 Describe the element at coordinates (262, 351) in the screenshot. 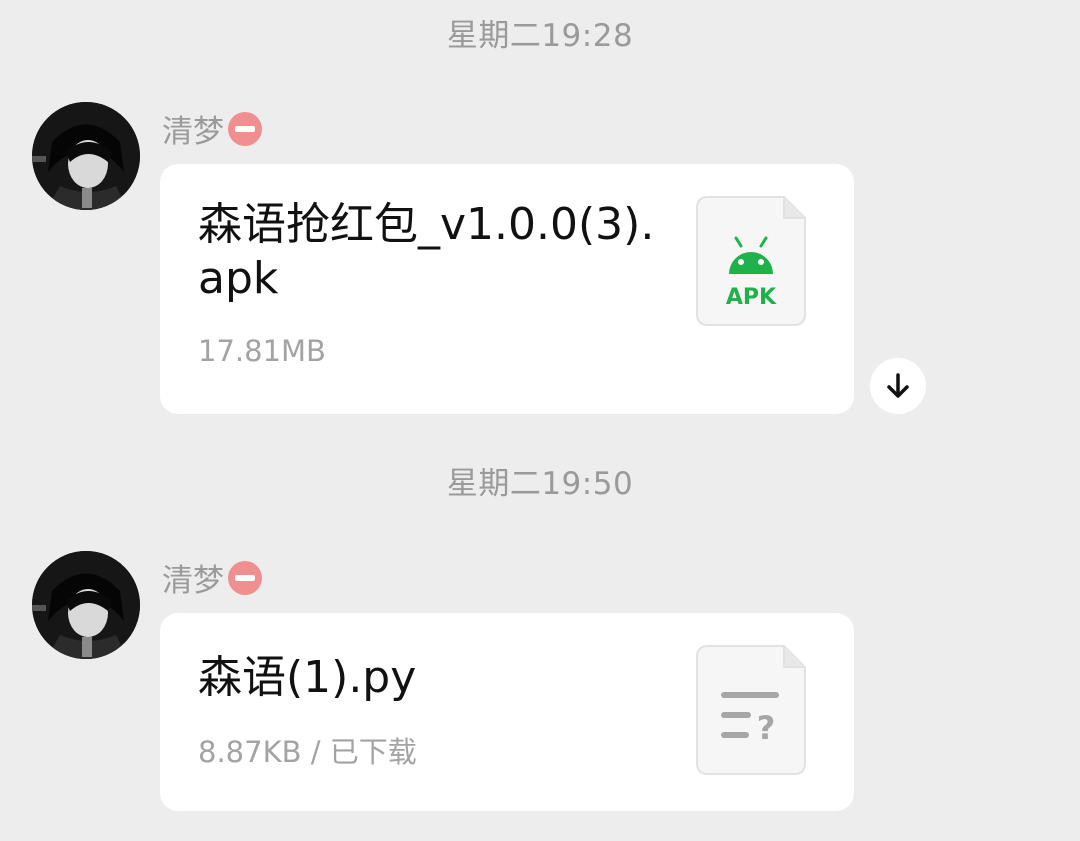

I see `file-size: 17.81MB` at that location.